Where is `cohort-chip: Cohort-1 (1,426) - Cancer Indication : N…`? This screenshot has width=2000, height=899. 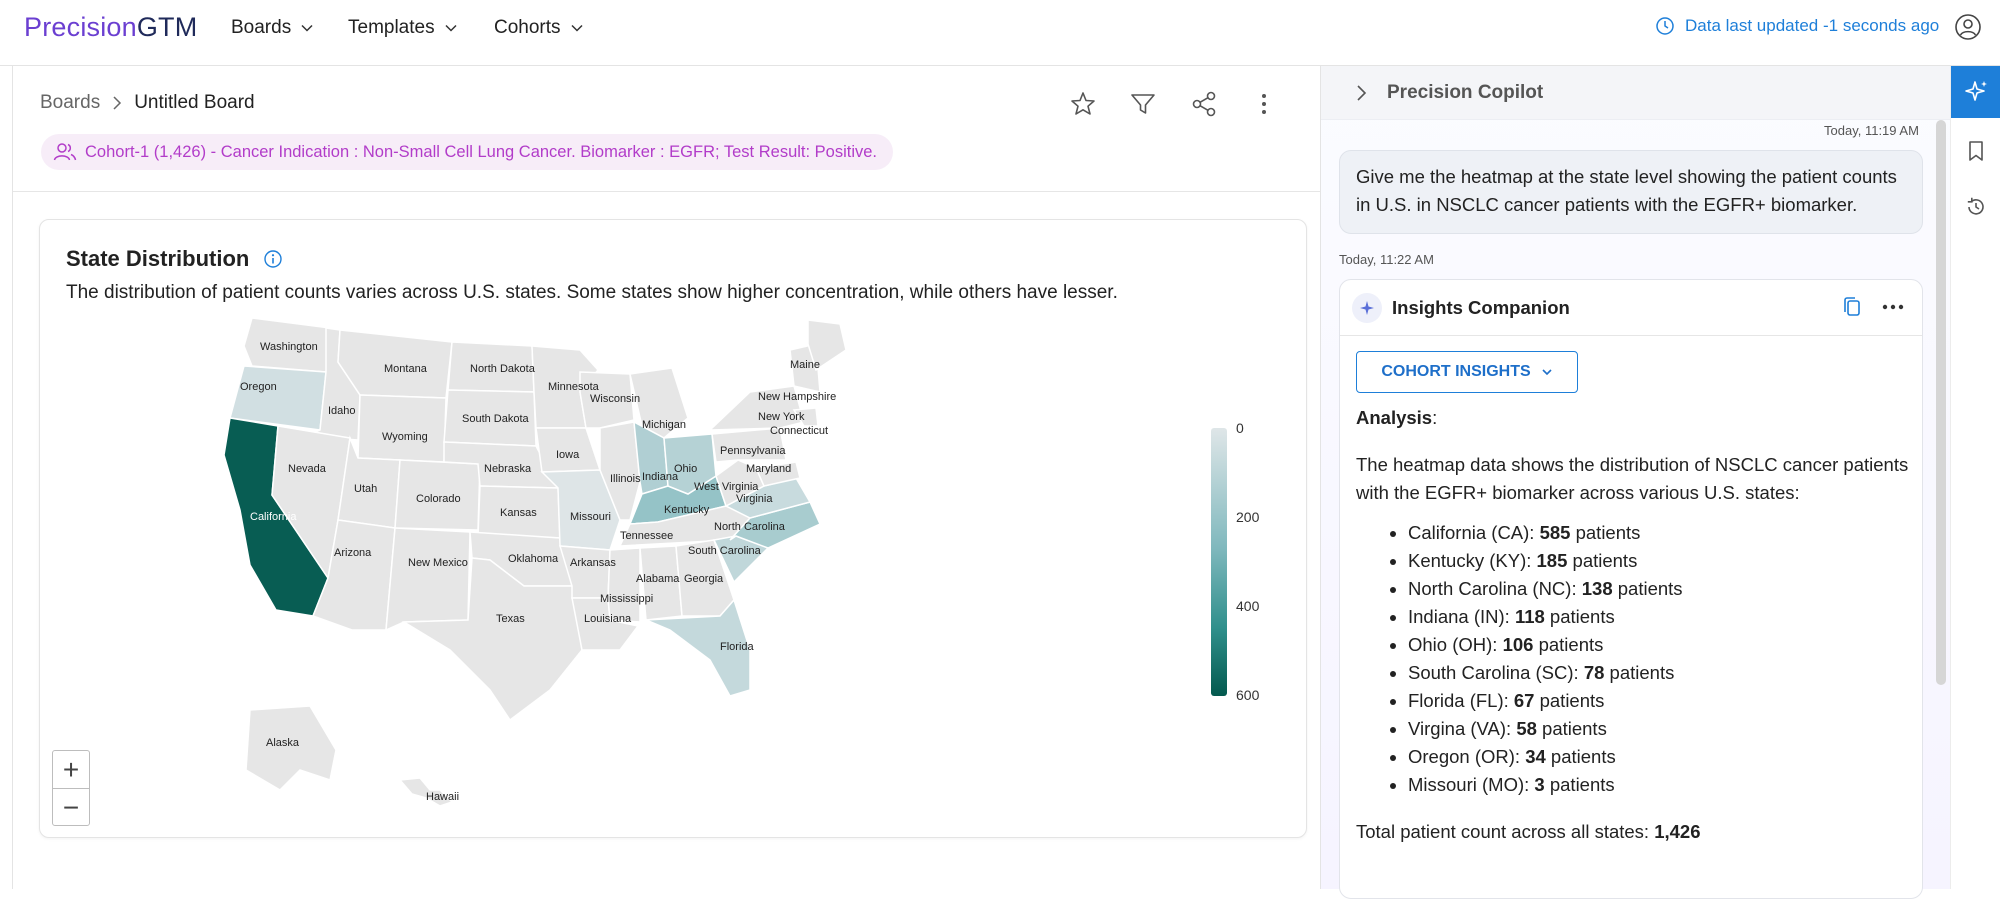
cohort-chip: Cohort-1 (1,426) - Cancer Indication : N… is located at coordinates (467, 152).